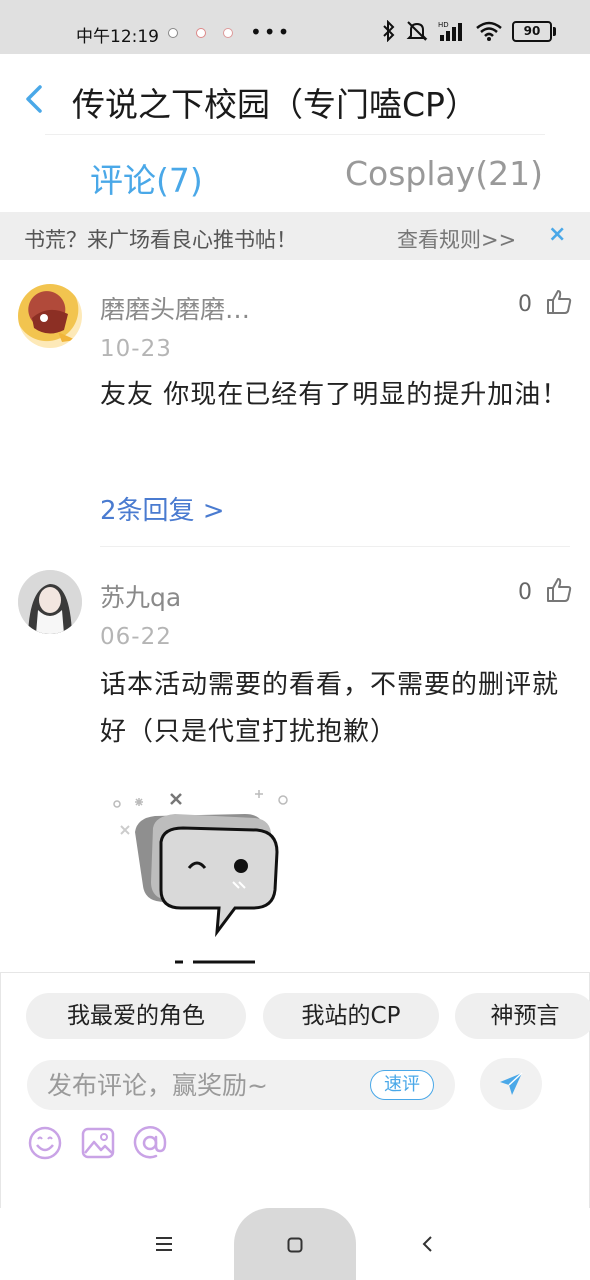 The image size is (590, 1280). What do you see at coordinates (98, 1143) in the screenshot?
I see `image-icon` at bounding box center [98, 1143].